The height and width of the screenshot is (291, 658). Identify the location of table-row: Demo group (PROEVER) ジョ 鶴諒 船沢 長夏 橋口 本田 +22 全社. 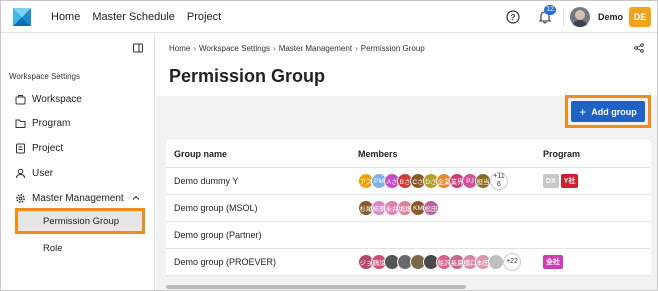
(408, 262).